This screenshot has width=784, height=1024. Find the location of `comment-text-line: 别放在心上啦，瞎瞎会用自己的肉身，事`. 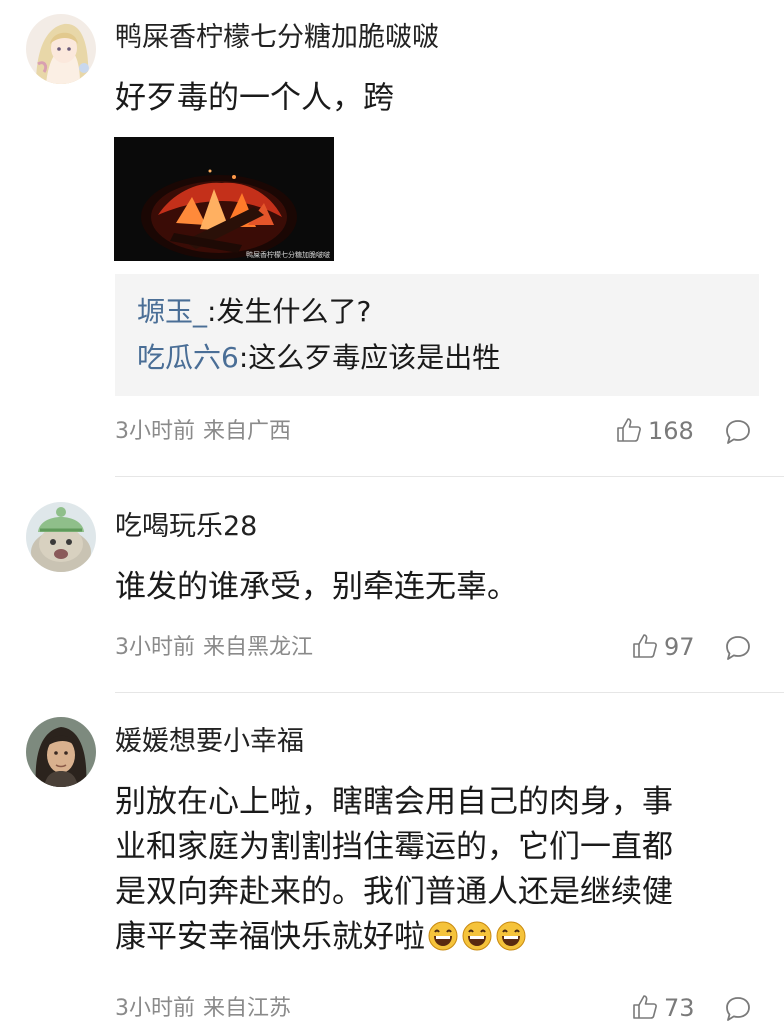

comment-text-line: 别放在心上啦，瞎瞎会用自己的肉身，事 is located at coordinates (394, 802).